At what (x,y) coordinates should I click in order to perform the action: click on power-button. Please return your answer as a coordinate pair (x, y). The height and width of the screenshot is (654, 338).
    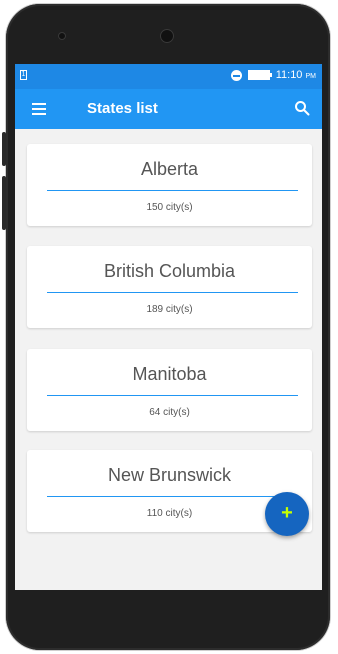
    Looking at the image, I should click on (4, 149).